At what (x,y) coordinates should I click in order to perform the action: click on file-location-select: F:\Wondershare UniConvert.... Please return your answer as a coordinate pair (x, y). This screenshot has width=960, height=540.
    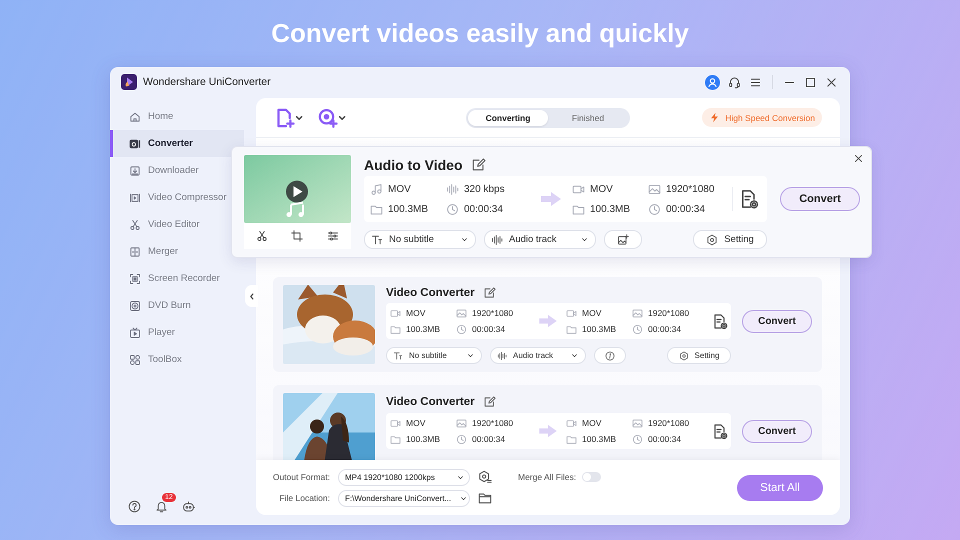
    Looking at the image, I should click on (404, 498).